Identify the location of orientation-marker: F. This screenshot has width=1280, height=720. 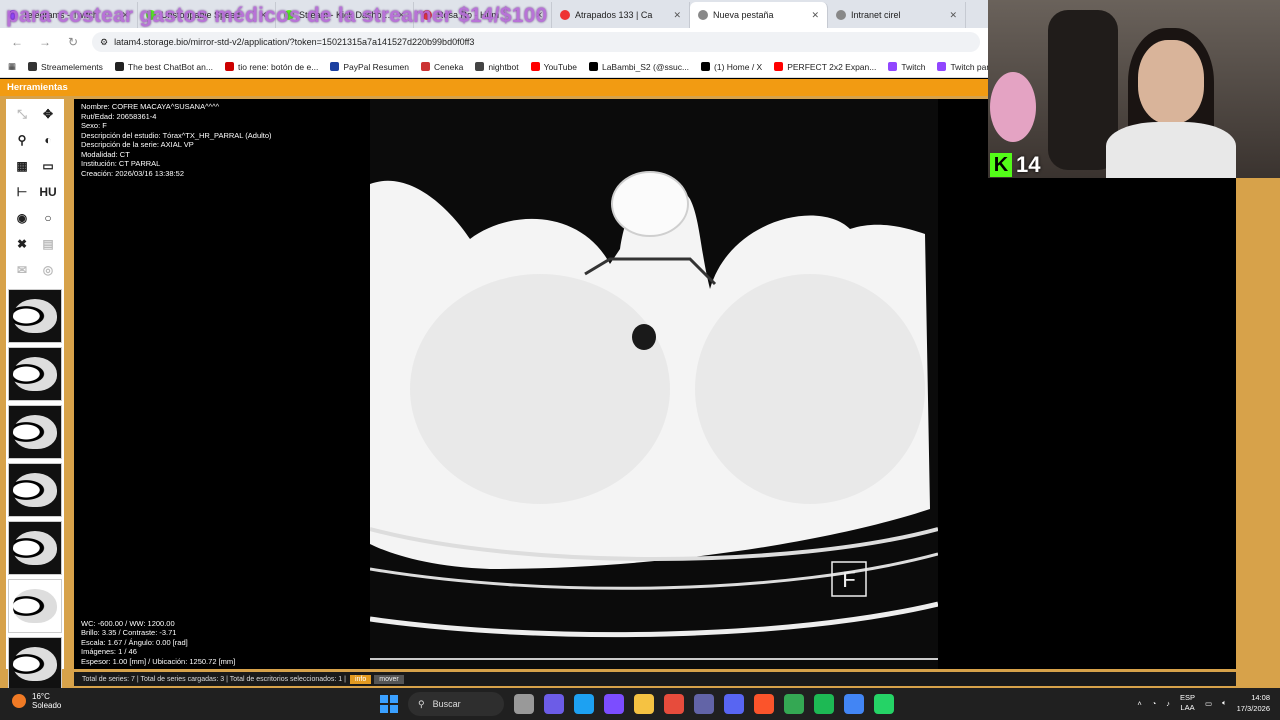
(848, 579).